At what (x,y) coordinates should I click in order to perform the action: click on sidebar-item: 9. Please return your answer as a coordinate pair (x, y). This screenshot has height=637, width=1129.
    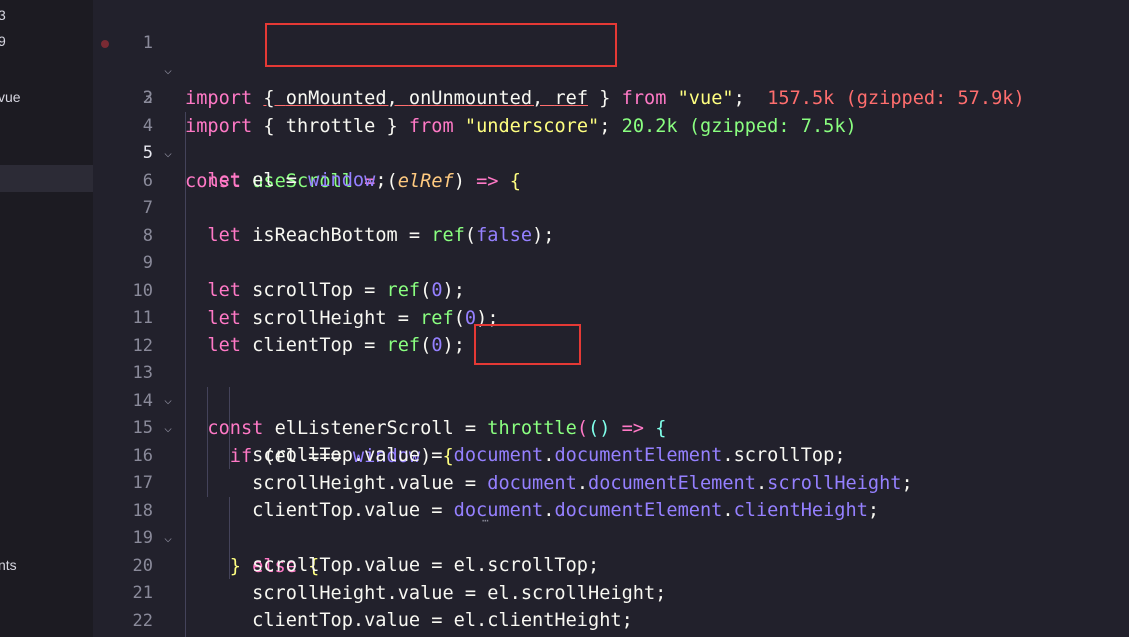
    Looking at the image, I should click on (46, 41).